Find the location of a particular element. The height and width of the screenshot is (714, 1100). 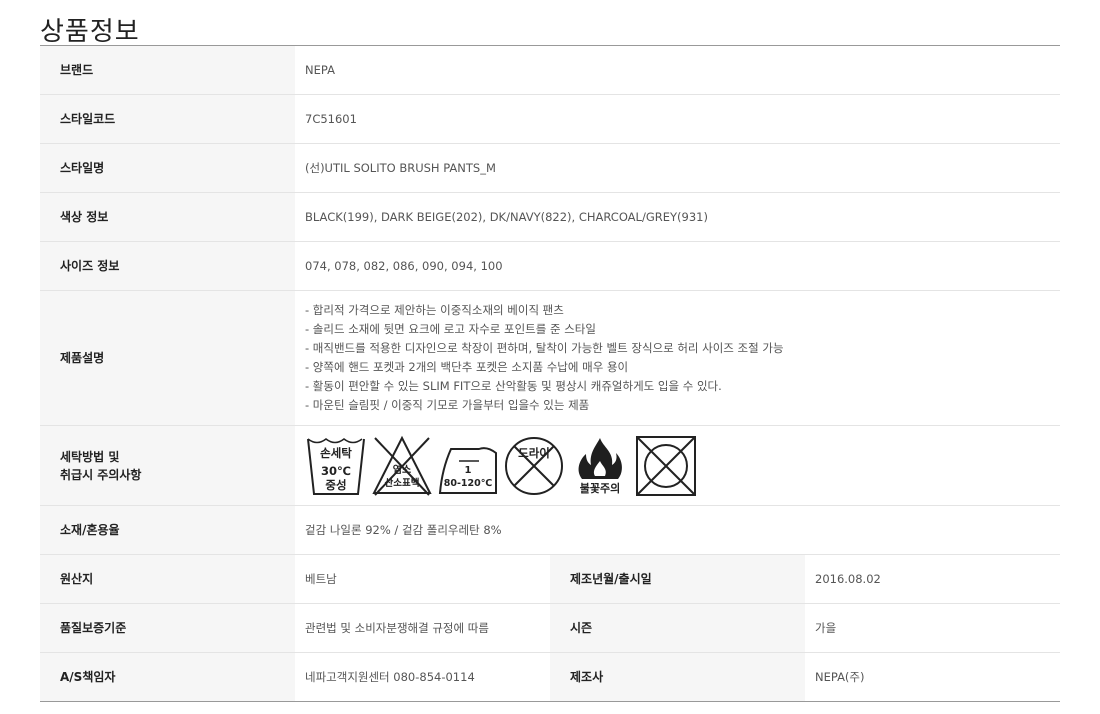

flammable-text: 불꽃주의 is located at coordinates (600, 488).